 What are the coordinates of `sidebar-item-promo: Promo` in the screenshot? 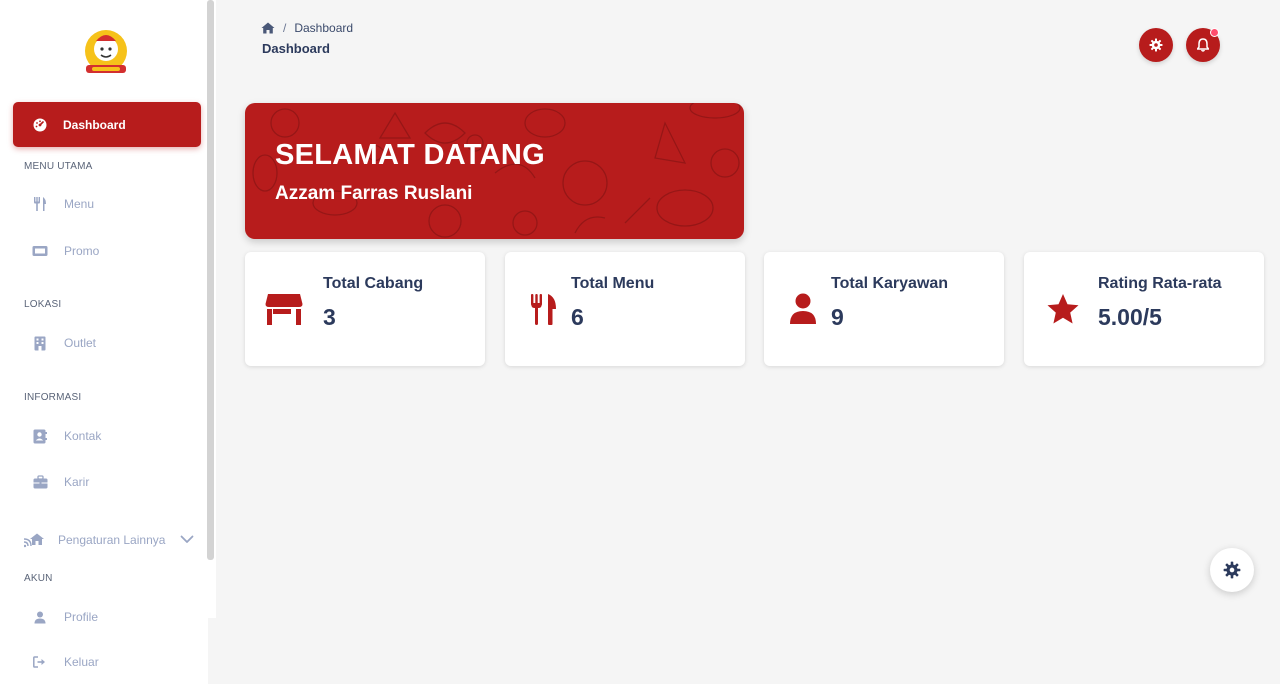 It's located at (65, 251).